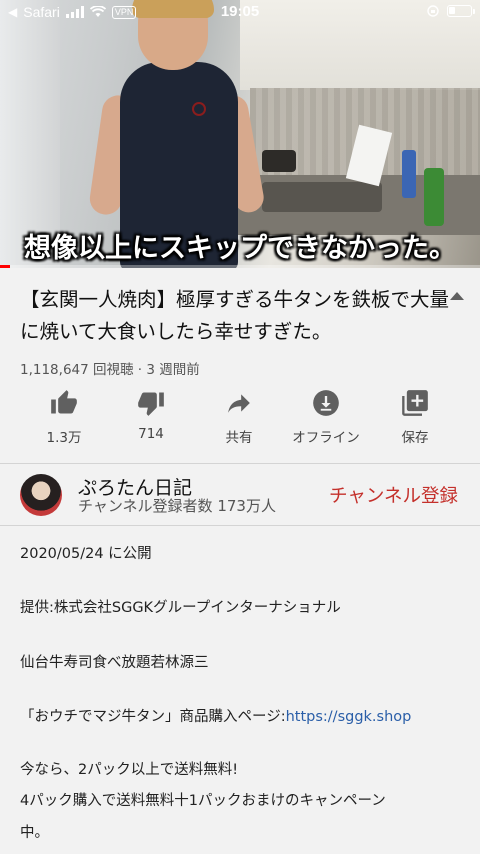 Image resolution: width=480 pixels, height=854 pixels. I want to click on dislike-button: 714, so click(151, 415).